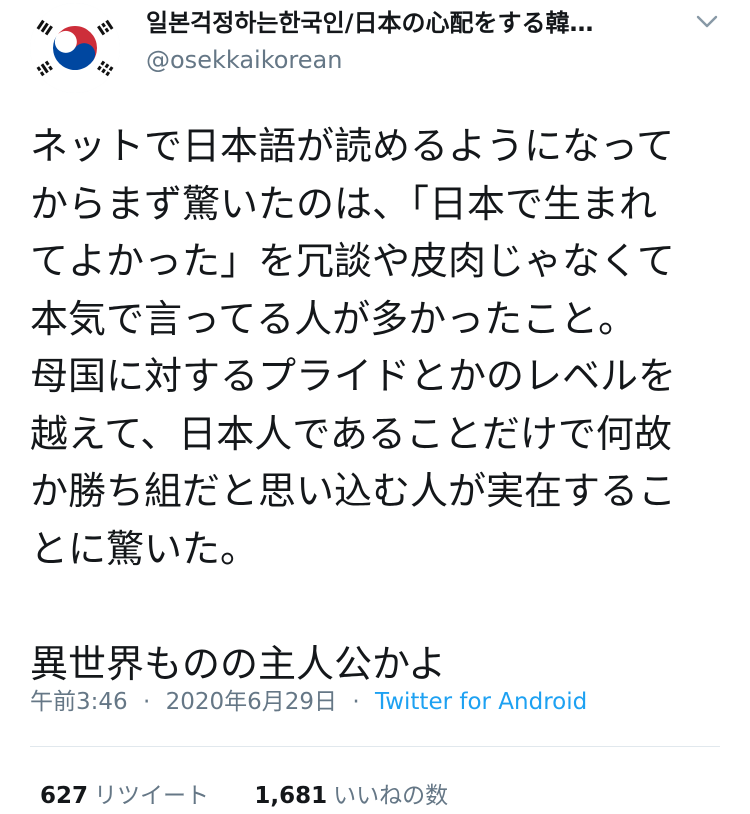 This screenshot has width=750, height=814. Describe the element at coordinates (481, 702) in the screenshot. I see `tweet-source-link: Twitter for Android` at that location.